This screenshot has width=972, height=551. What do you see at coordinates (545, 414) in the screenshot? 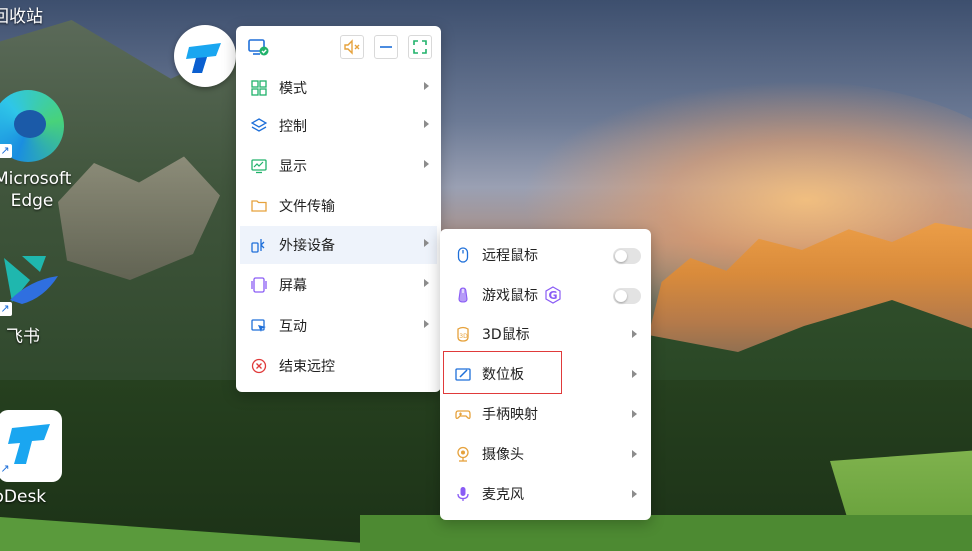
I see `submenu-item-gamepad-mapping: 手柄映射` at bounding box center [545, 414].